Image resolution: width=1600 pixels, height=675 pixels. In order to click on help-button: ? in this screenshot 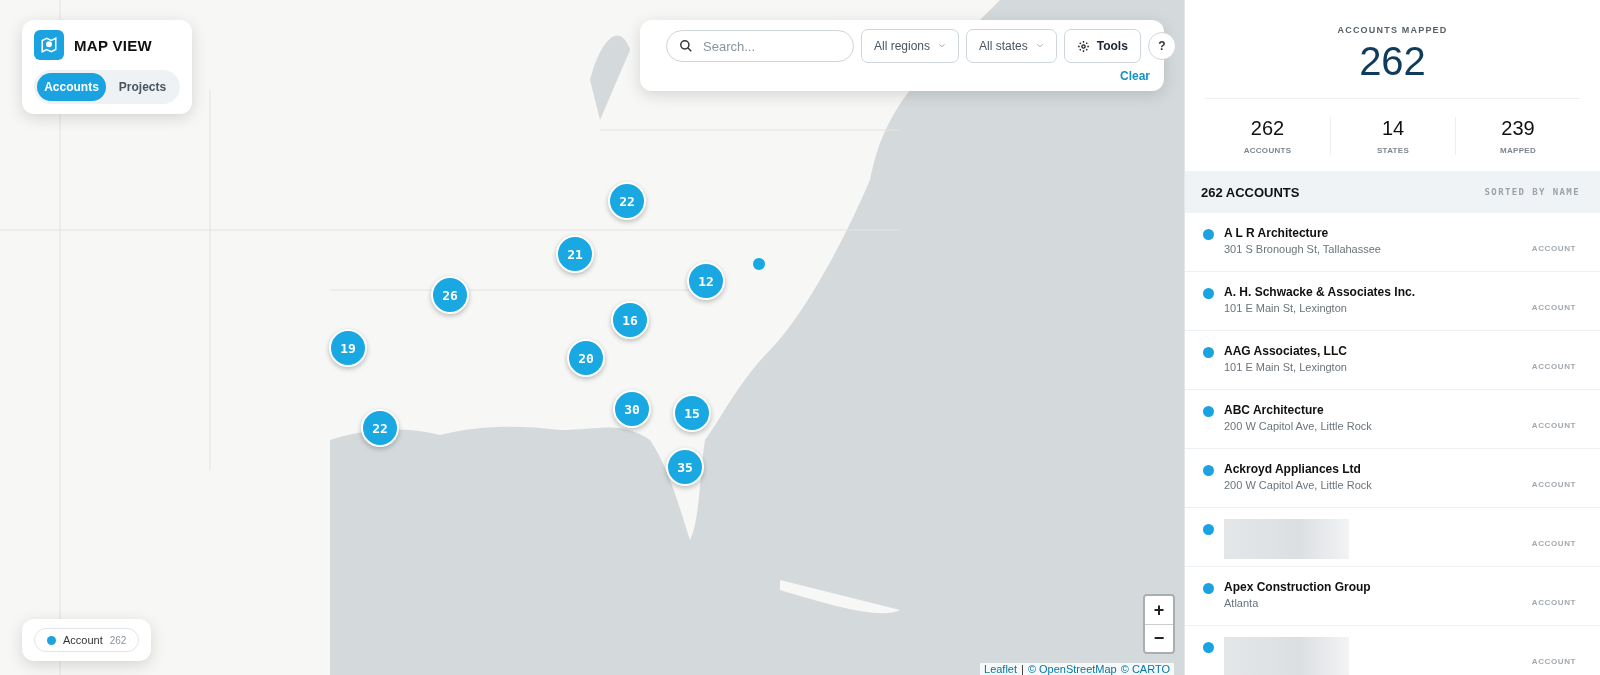, I will do `click(1161, 46)`.